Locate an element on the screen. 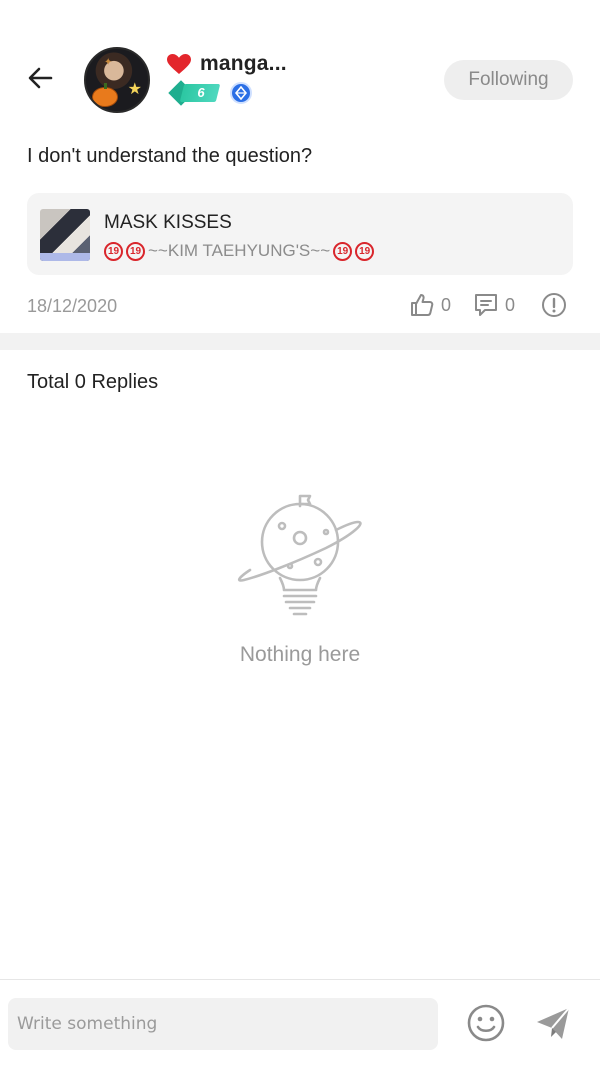  back-button is located at coordinates (40, 78).